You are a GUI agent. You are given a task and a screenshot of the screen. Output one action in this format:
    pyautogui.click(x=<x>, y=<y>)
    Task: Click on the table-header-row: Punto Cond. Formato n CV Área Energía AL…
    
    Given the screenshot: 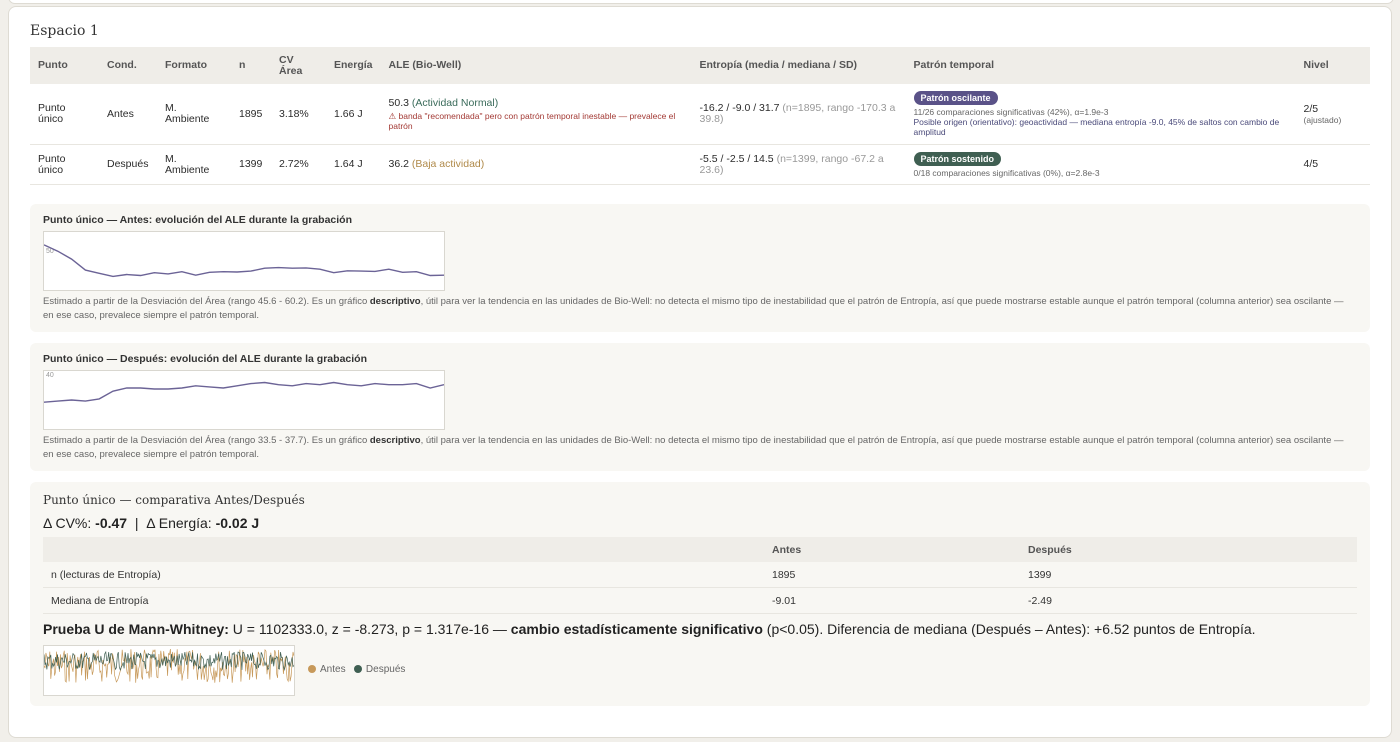 What is the action you would take?
    pyautogui.click(x=700, y=65)
    